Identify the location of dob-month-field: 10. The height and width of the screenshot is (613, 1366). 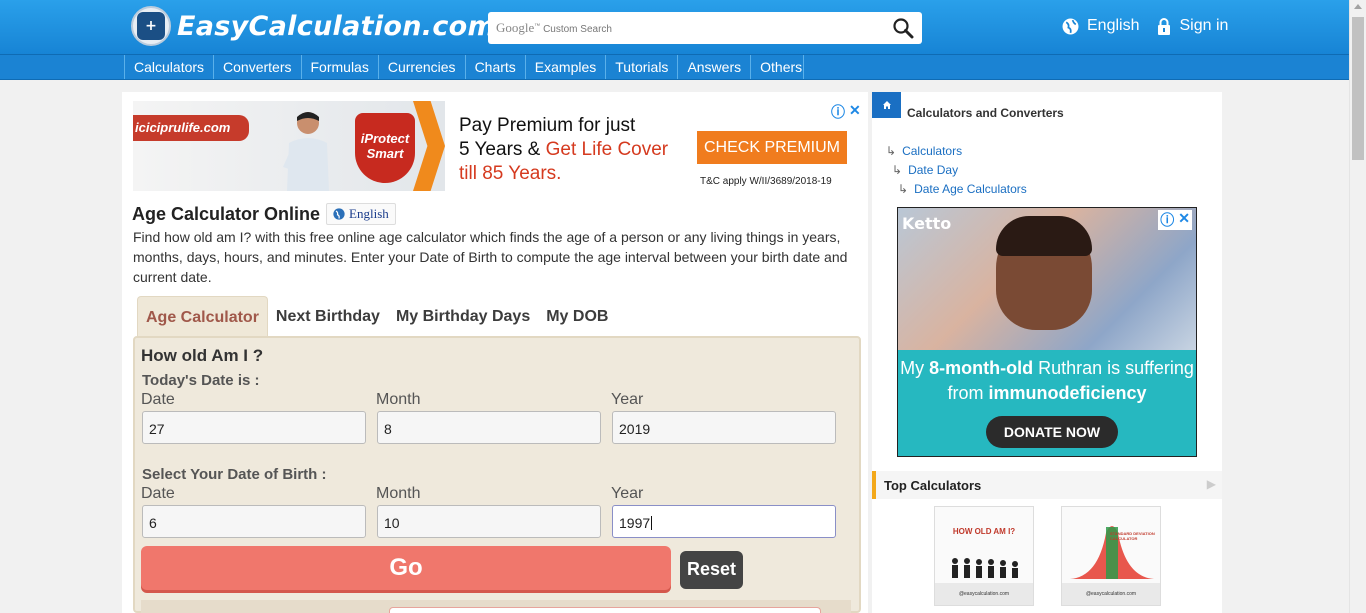
(489, 521).